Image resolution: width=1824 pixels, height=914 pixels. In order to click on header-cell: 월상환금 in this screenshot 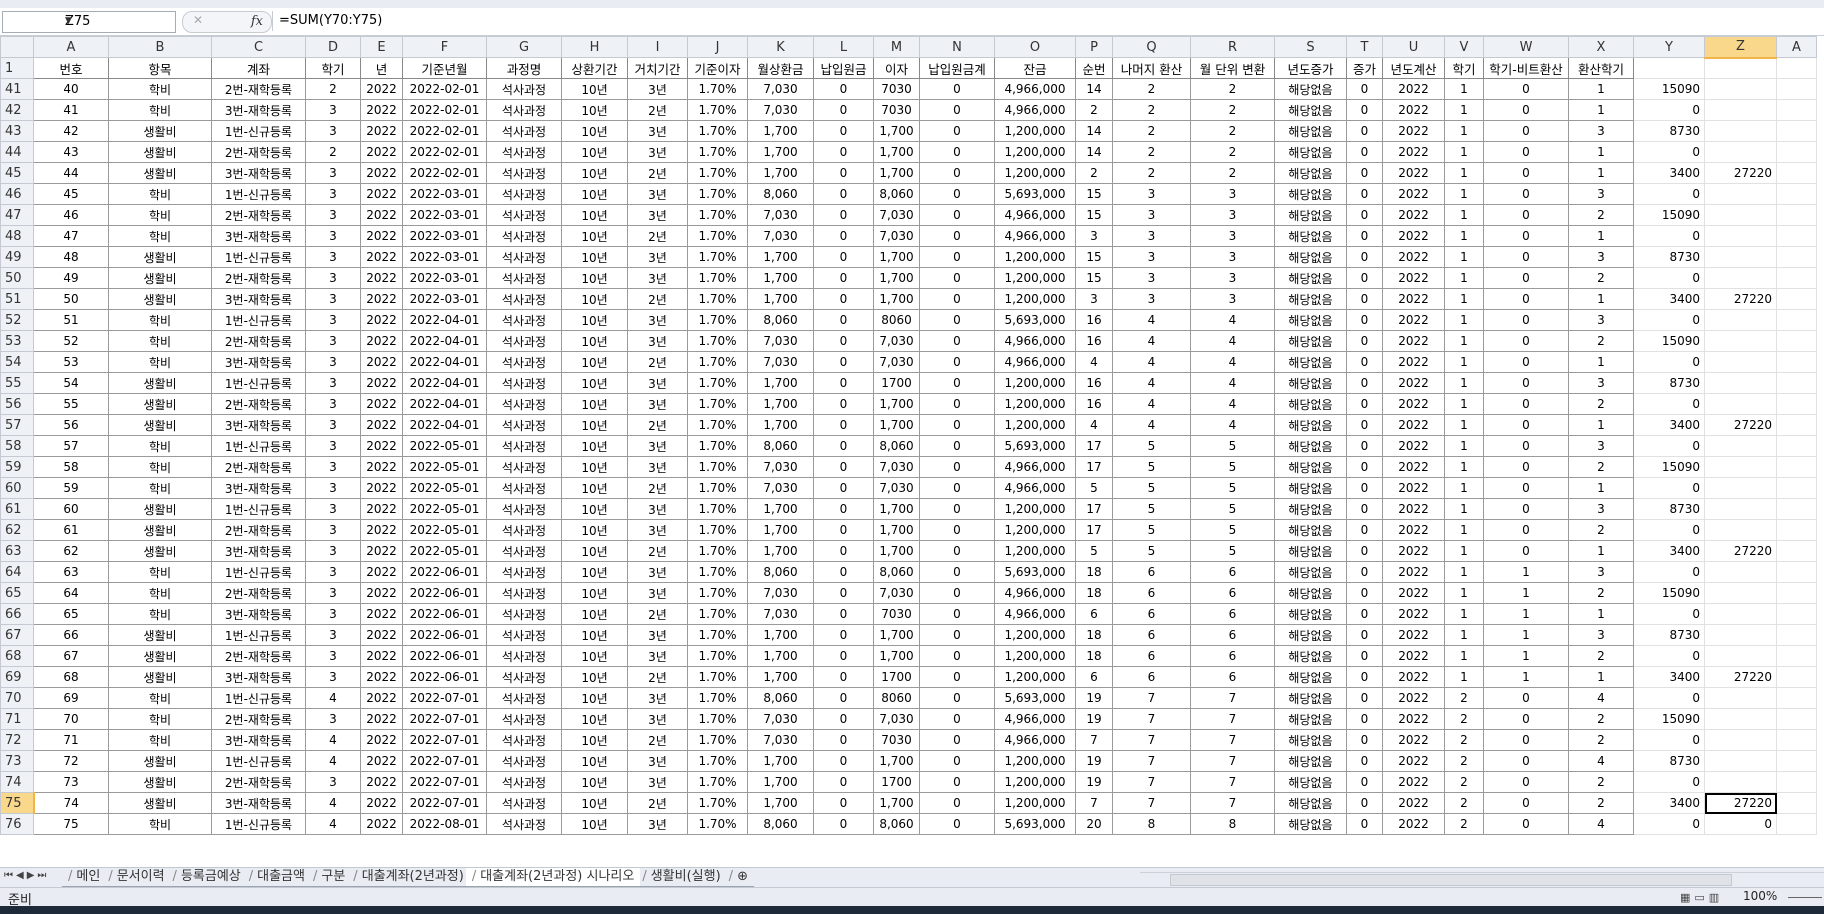, I will do `click(780, 68)`.